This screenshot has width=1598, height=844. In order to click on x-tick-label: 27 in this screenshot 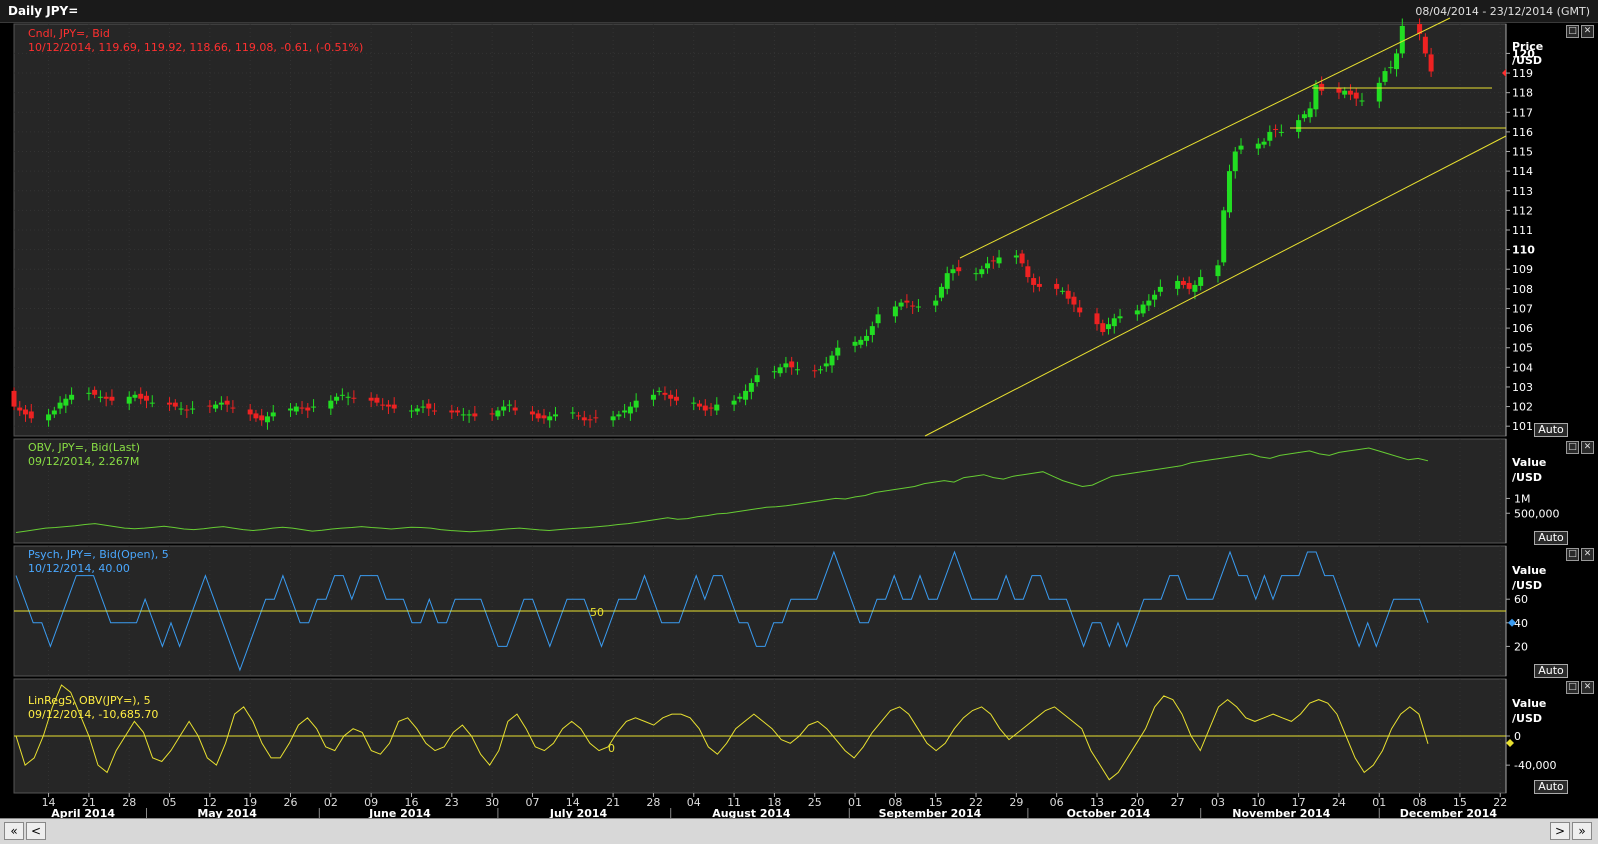, I will do `click(1178, 802)`.